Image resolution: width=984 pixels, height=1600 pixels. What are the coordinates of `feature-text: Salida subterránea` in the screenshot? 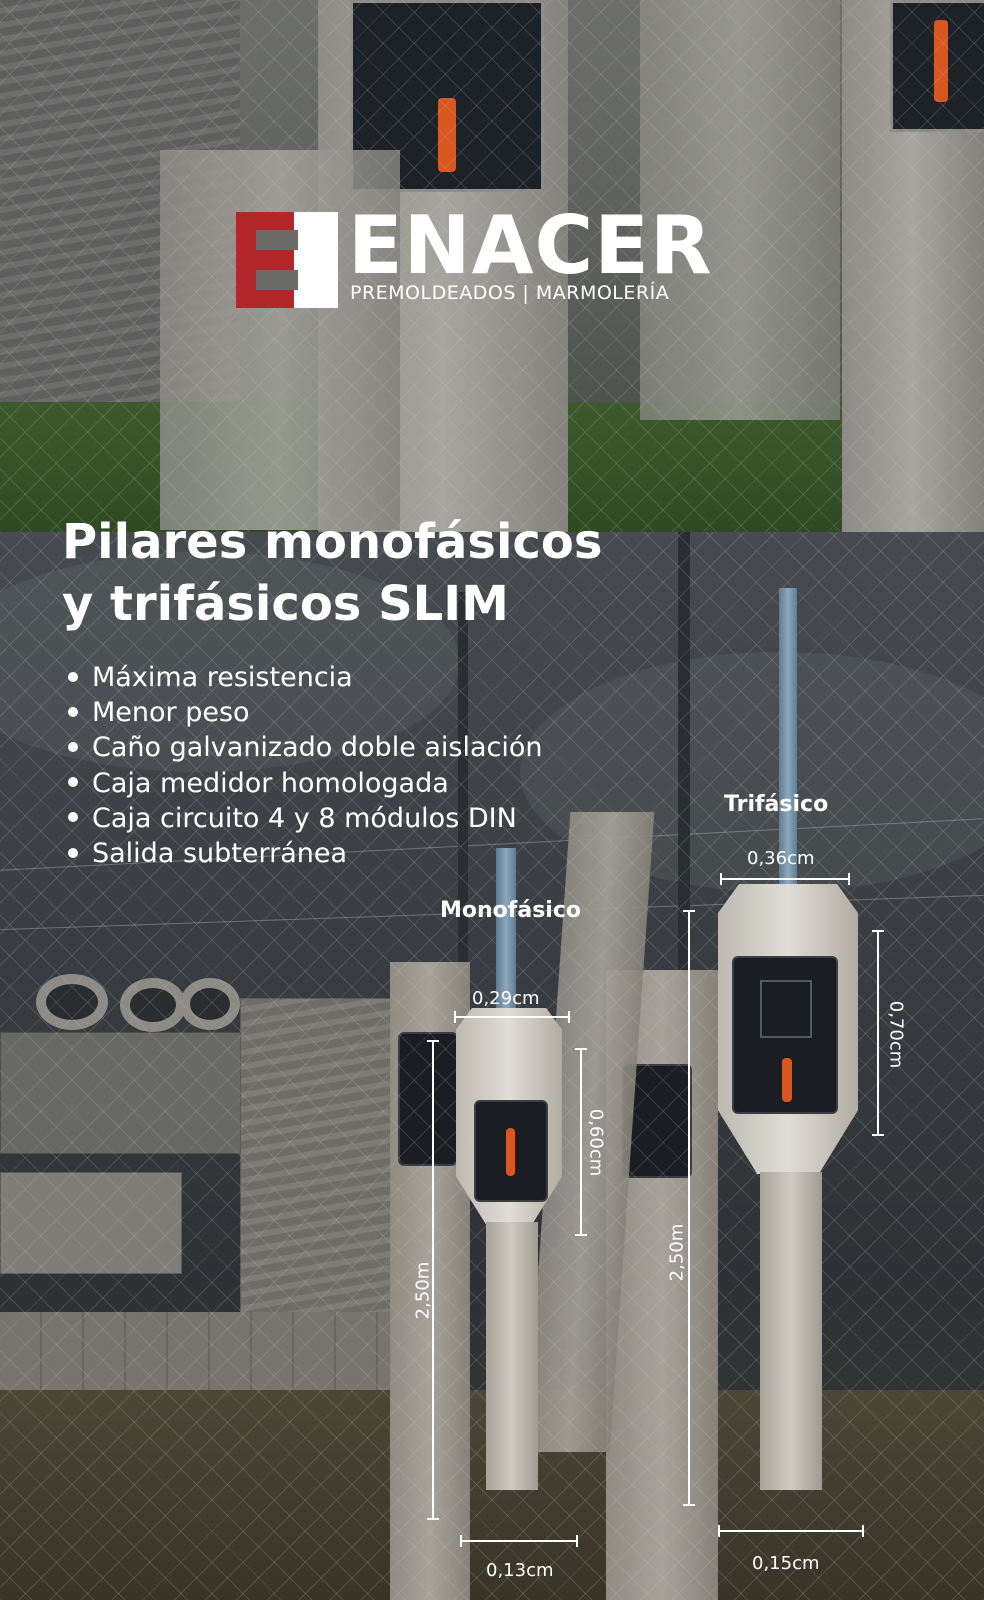 It's located at (220, 854).